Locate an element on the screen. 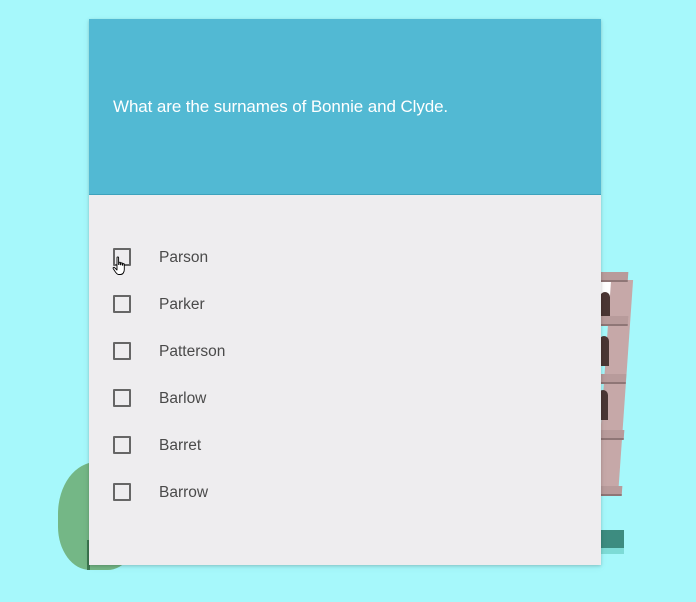  answer-option-label: Barlow is located at coordinates (183, 398).